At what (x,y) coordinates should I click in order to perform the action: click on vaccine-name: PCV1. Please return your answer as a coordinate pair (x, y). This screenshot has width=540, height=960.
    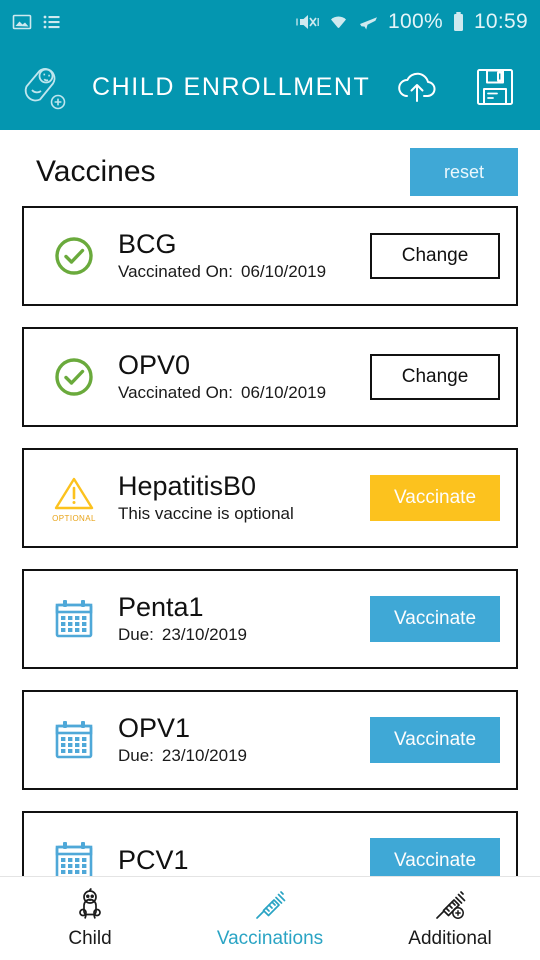
    Looking at the image, I should click on (153, 860).